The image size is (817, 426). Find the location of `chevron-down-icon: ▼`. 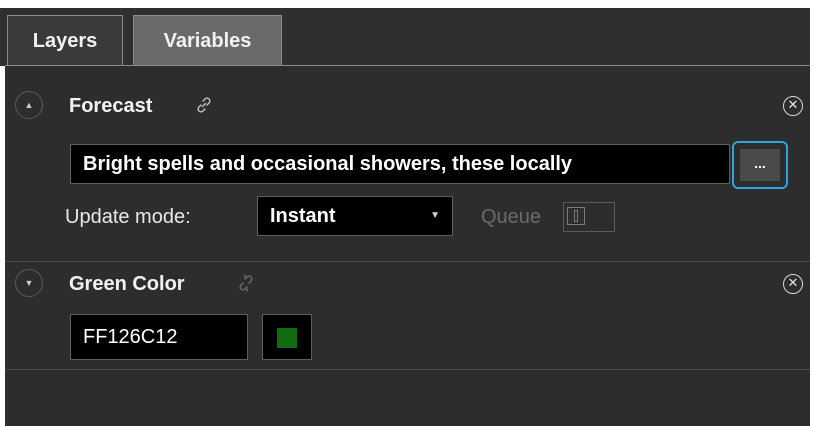

chevron-down-icon: ▼ is located at coordinates (29, 283).